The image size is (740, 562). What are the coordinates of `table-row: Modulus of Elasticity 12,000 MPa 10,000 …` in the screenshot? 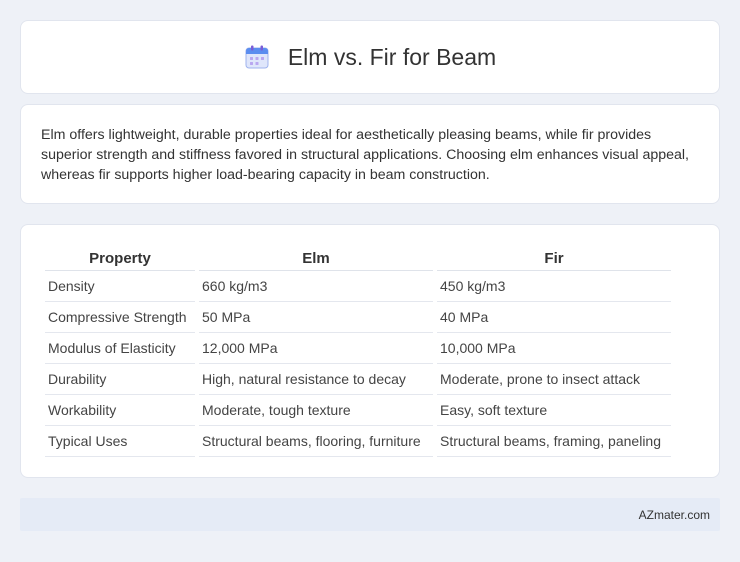 It's located at (358, 348).